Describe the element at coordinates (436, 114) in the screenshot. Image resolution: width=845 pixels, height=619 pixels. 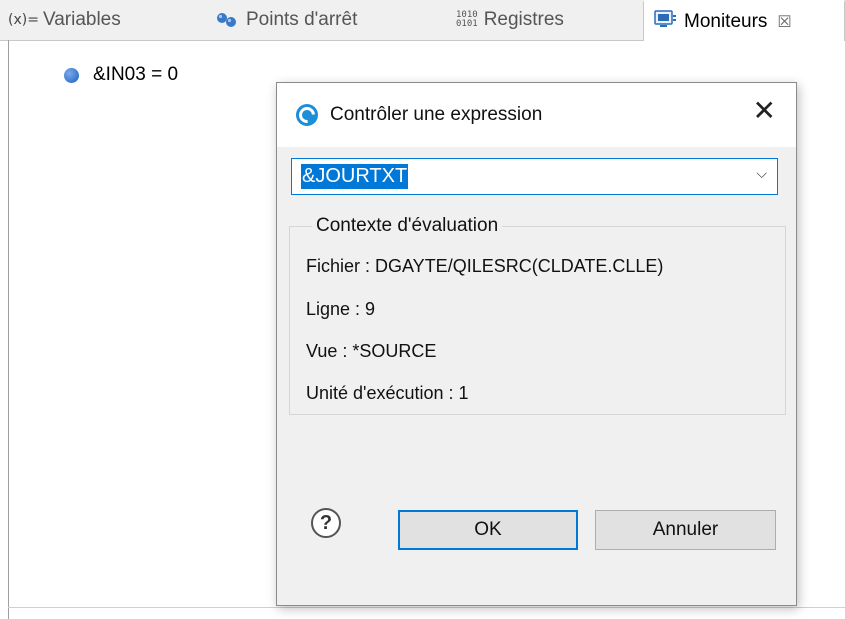
I see `dialog-title: Contrôler une expression` at that location.